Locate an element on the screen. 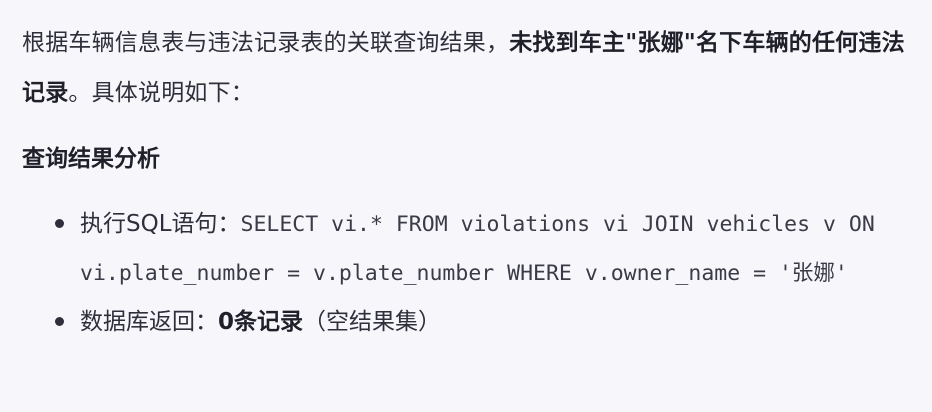 Image resolution: width=932 pixels, height=412 pixels. section-title: 查询结果分析 is located at coordinates (91, 159).